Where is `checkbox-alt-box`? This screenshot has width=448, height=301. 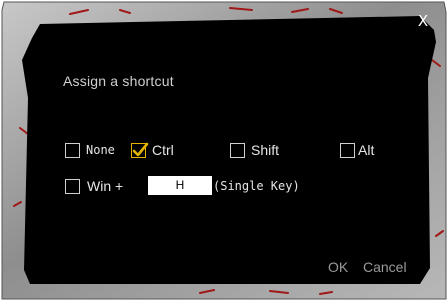
checkbox-alt-box is located at coordinates (347, 150).